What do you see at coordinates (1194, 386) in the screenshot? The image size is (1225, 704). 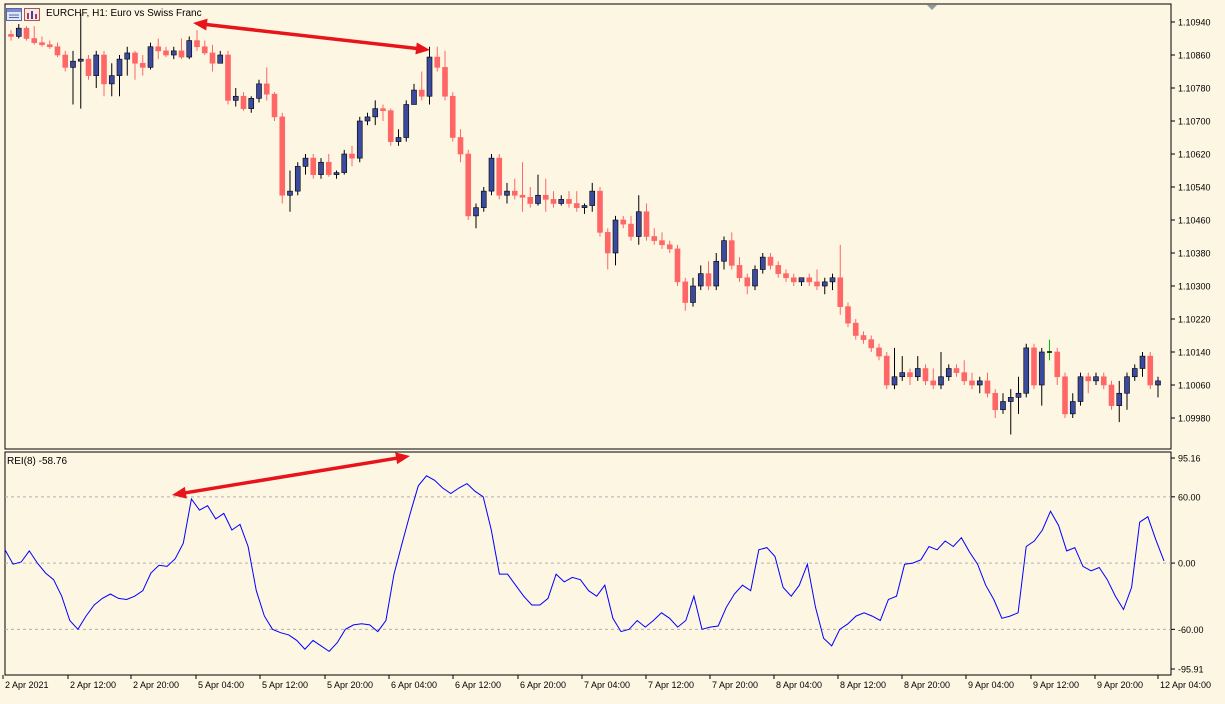 I see `price-tick-label: 1.10060` at bounding box center [1194, 386].